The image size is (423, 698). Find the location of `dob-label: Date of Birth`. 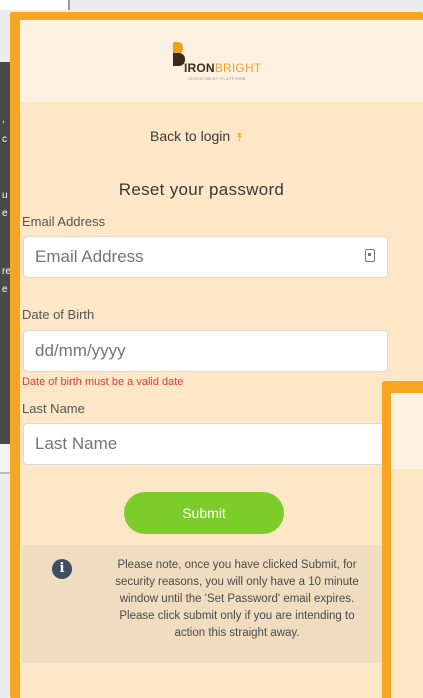

dob-label: Date of Birth is located at coordinates (58, 314).